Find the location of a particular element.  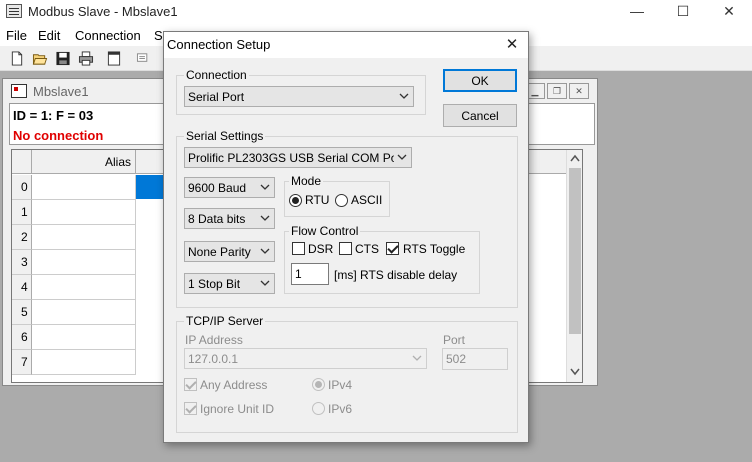

cts-label: CTS is located at coordinates (367, 249).